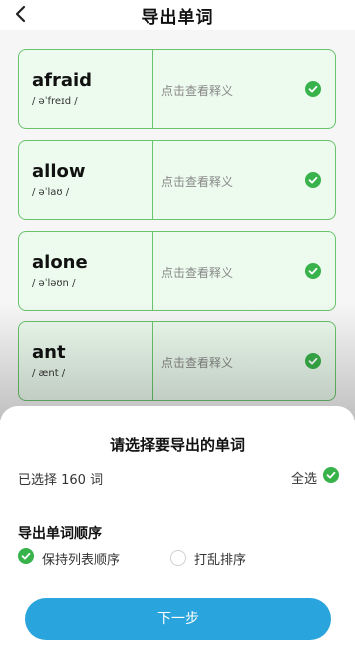  I want to click on selected-count: 已选择 160 词, so click(61, 480).